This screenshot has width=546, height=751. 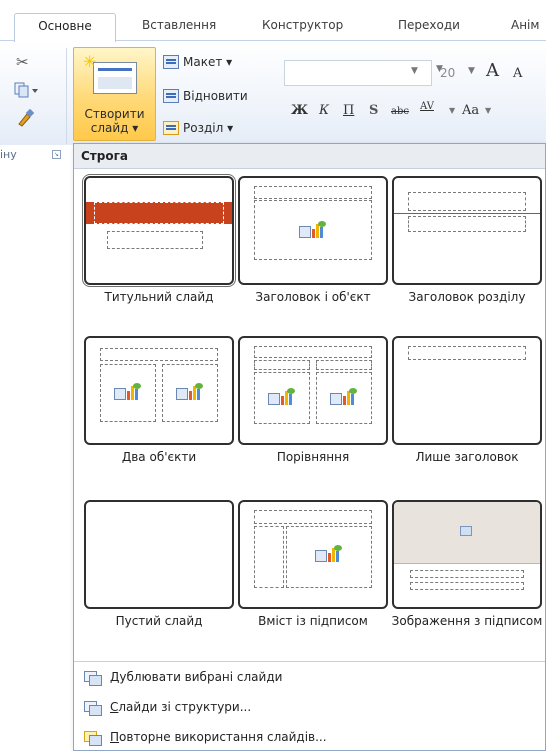 What do you see at coordinates (452, 110) in the screenshot?
I see `spacing-dropdown-icon: ▼` at bounding box center [452, 110].